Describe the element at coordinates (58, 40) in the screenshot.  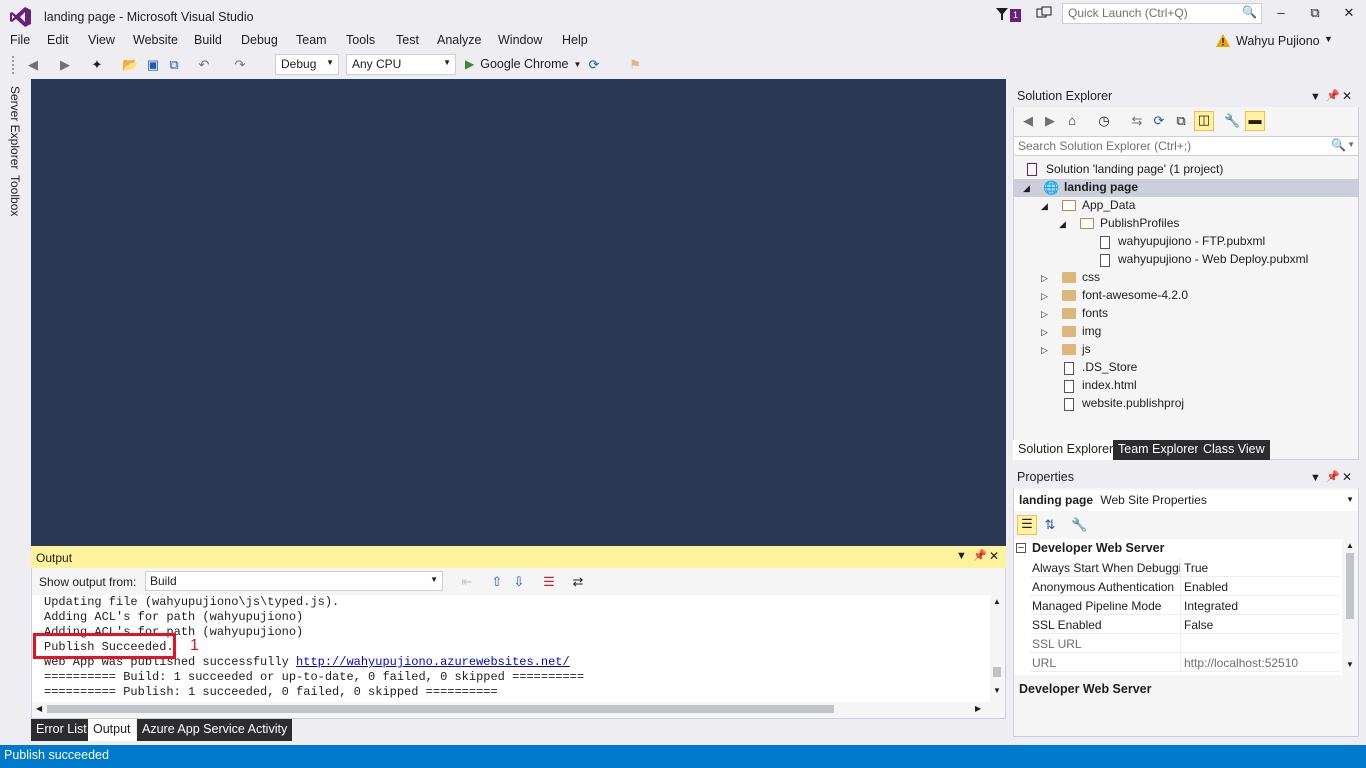
I see `menu-edit: Edit` at that location.